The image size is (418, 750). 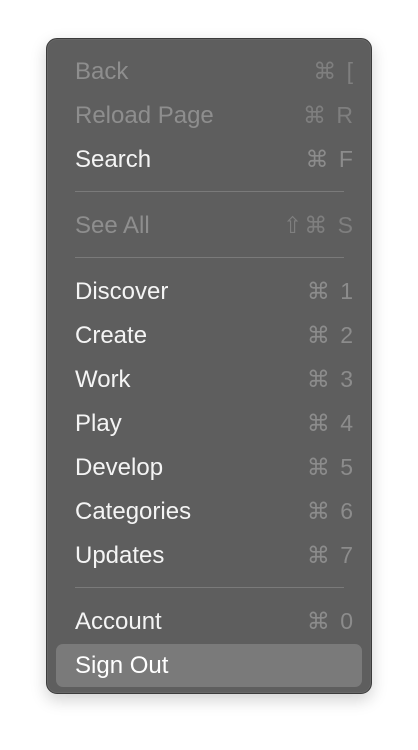 I want to click on menu-item-label: Account, so click(x=118, y=621).